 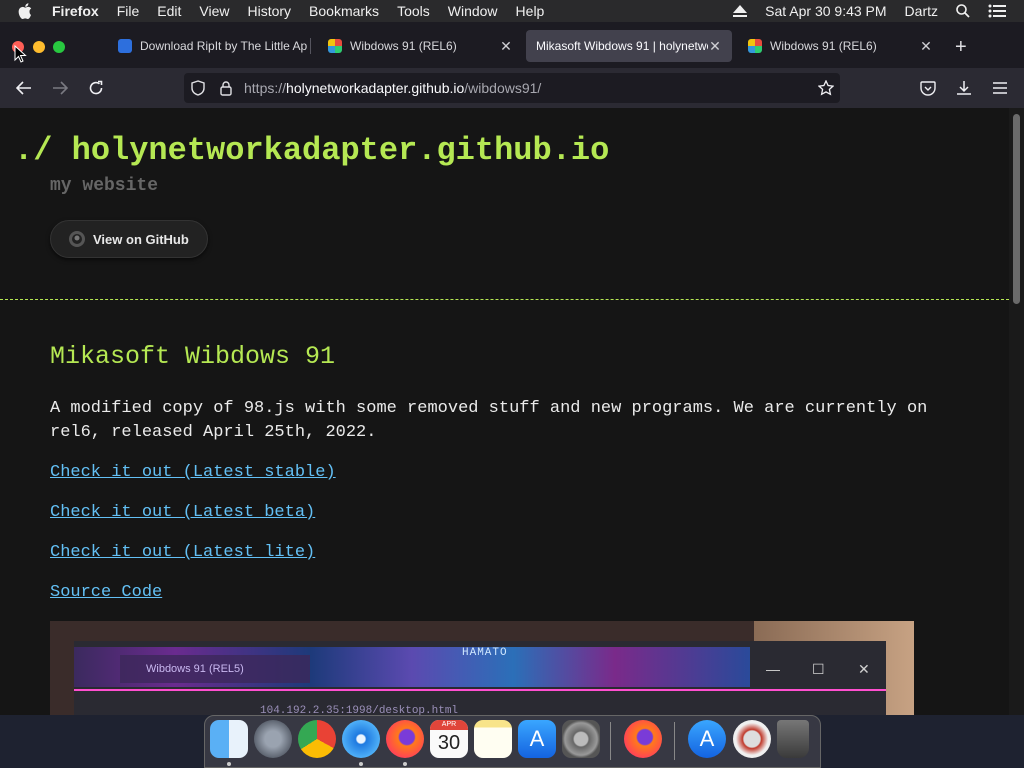 What do you see at coordinates (961, 47) in the screenshot?
I see `new-tab-plus-icon: +` at bounding box center [961, 47].